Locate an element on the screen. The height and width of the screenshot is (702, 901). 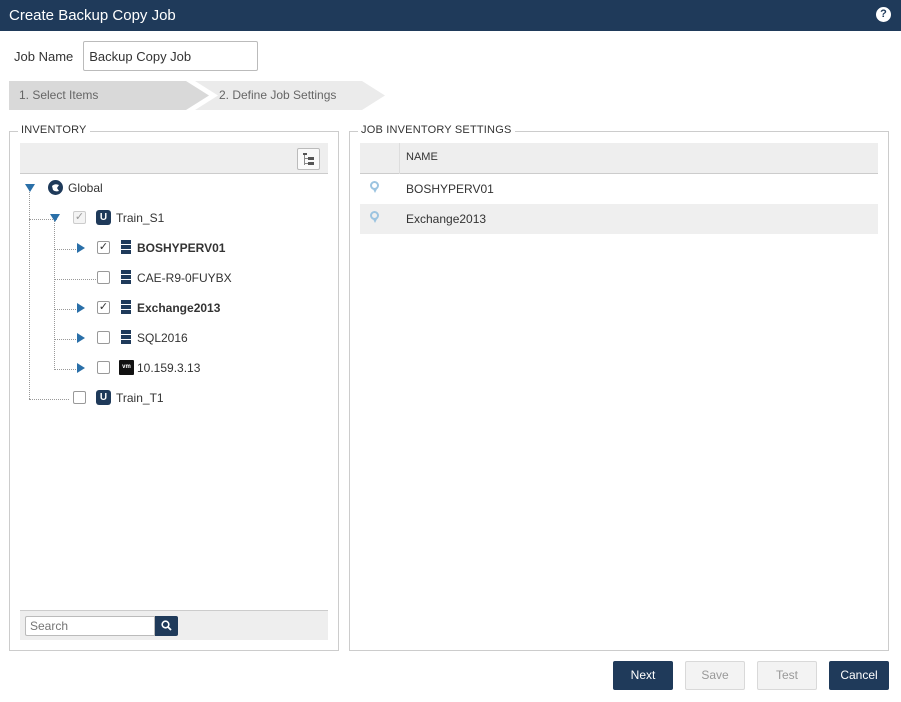
row-name-cell: Exchange2013 is located at coordinates (446, 219).